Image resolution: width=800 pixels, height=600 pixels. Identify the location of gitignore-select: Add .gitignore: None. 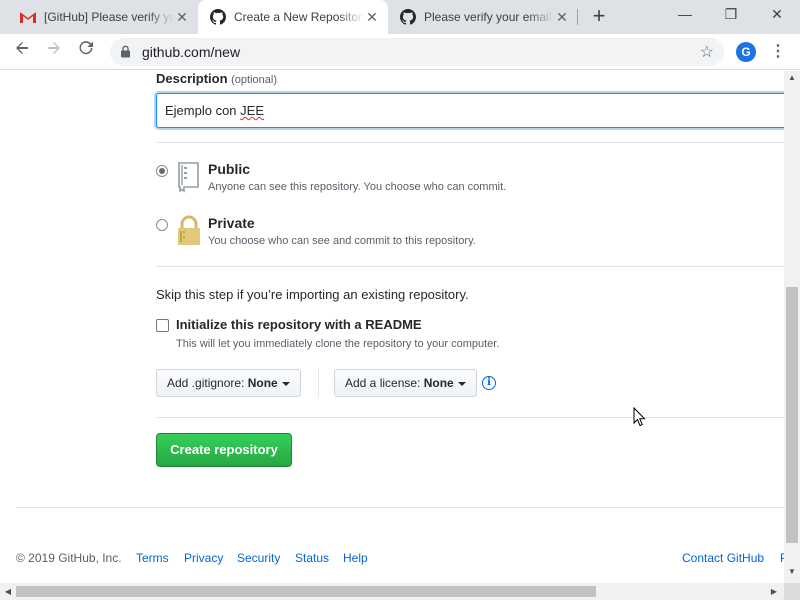
(228, 383).